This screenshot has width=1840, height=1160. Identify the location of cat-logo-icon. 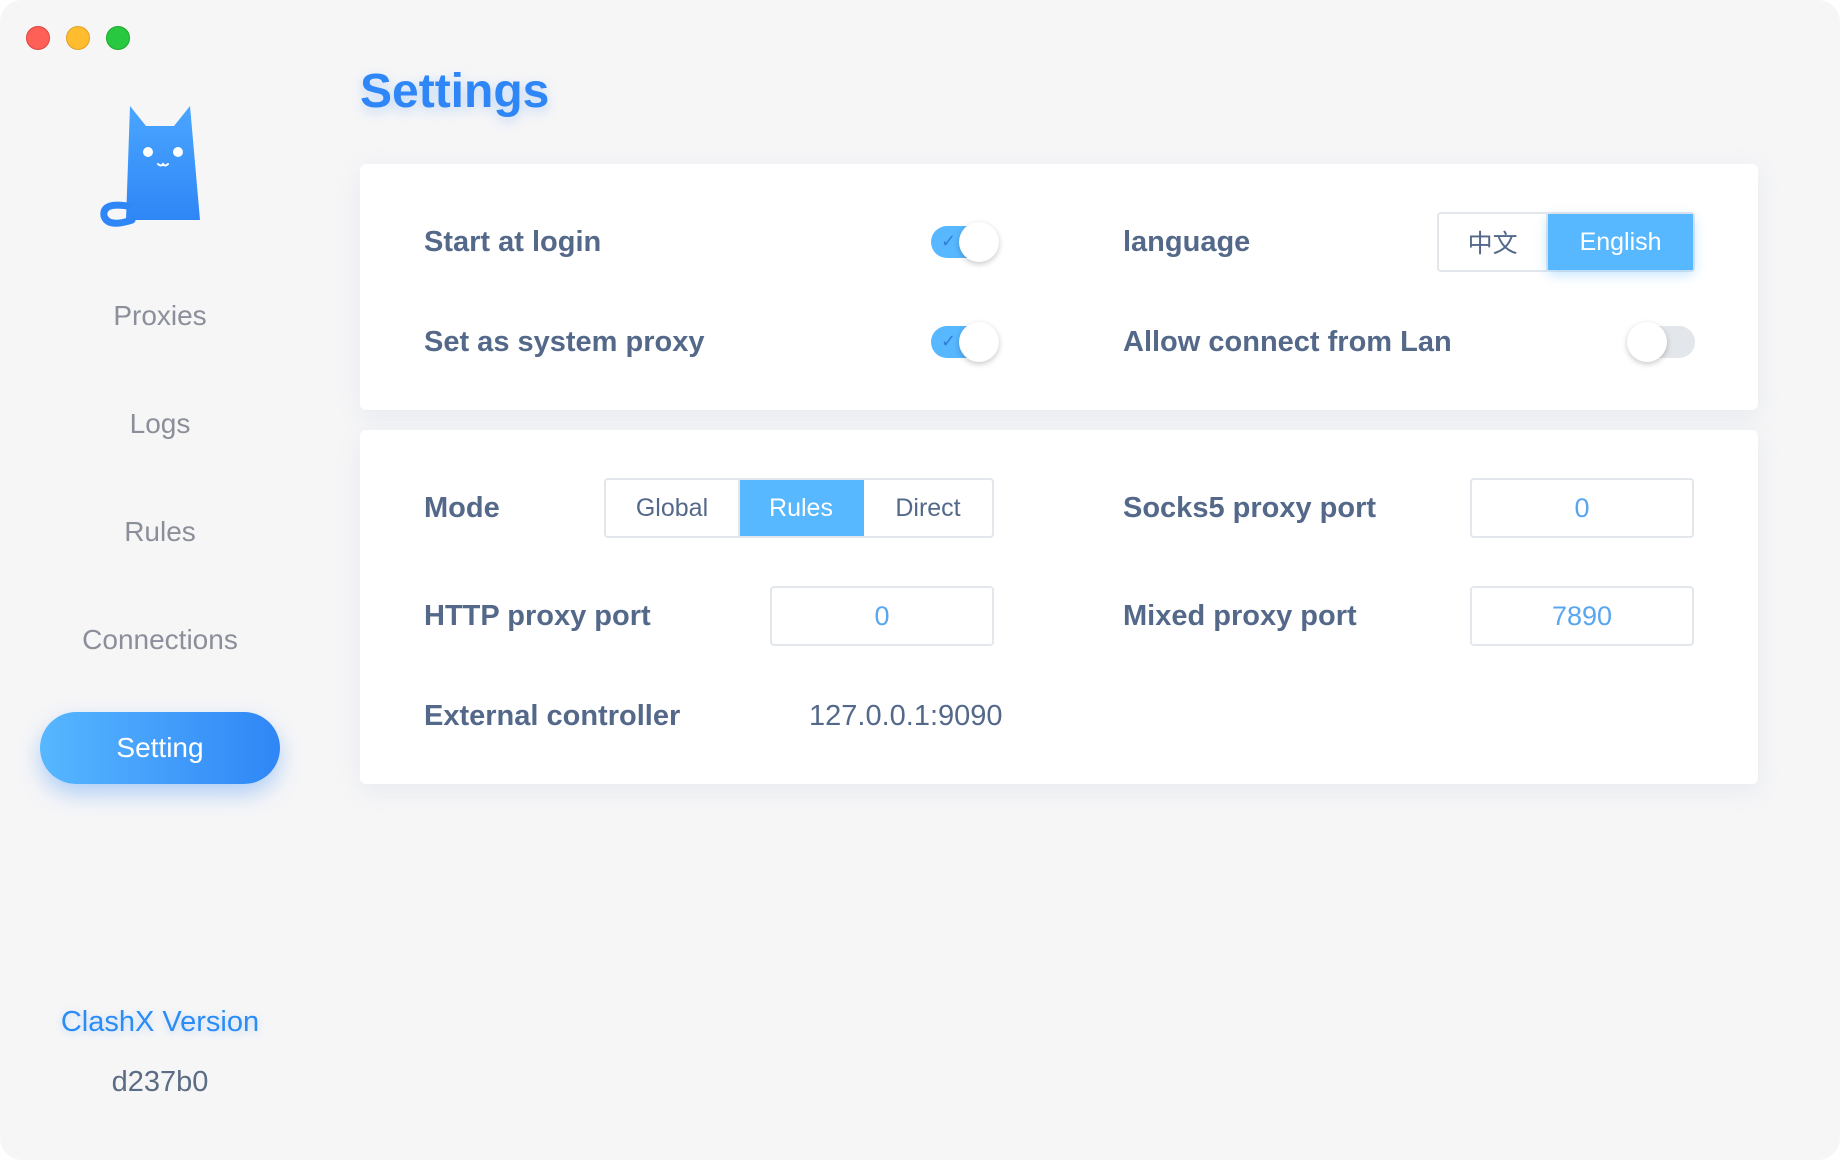
(150, 166).